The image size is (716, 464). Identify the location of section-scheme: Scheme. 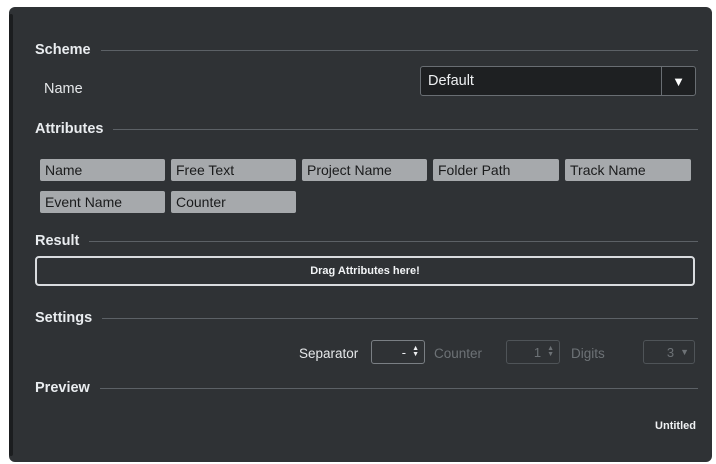
(366, 50).